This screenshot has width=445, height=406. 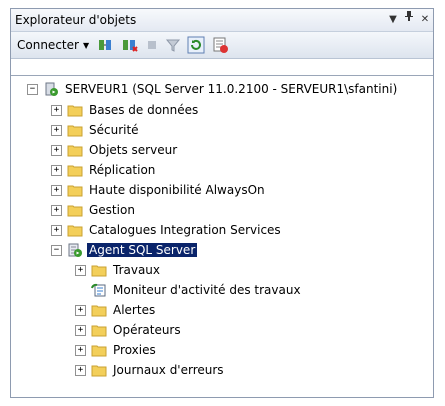 I want to click on connect-object-explorer-icon, so click(x=106, y=45).